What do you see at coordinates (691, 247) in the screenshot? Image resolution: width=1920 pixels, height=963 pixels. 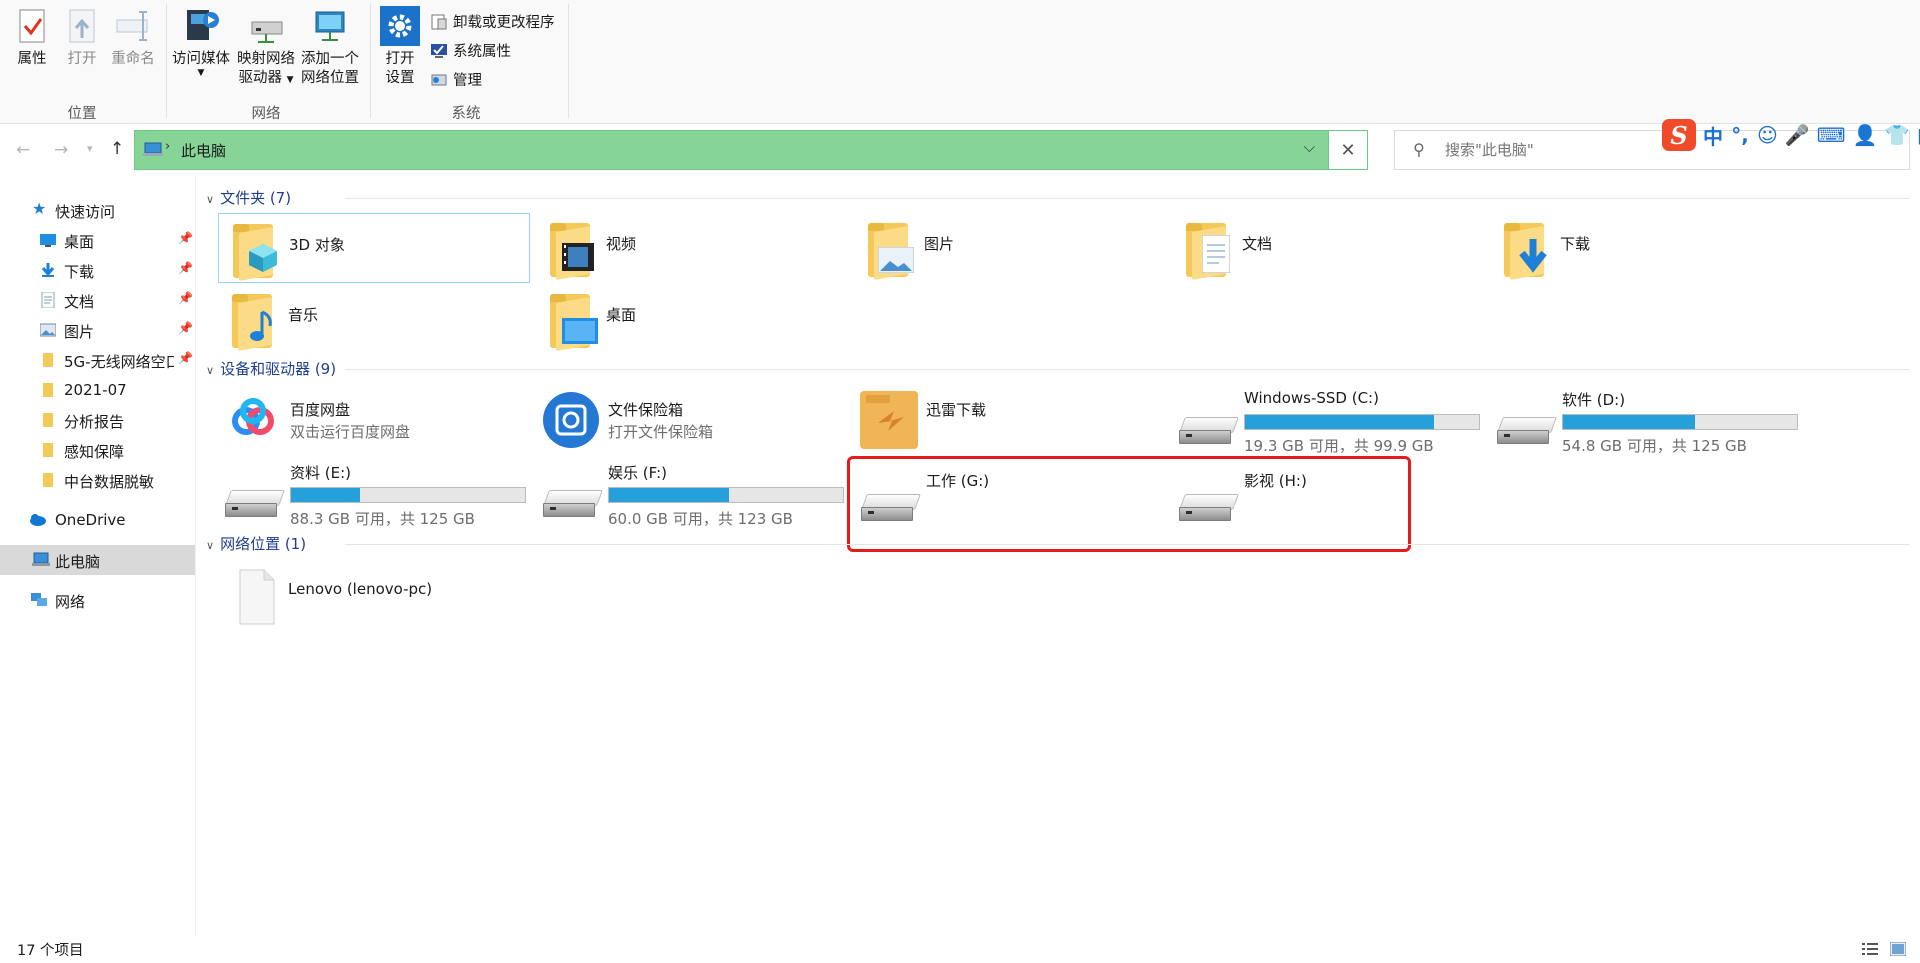 I see `folder-videos: 视频` at bounding box center [691, 247].